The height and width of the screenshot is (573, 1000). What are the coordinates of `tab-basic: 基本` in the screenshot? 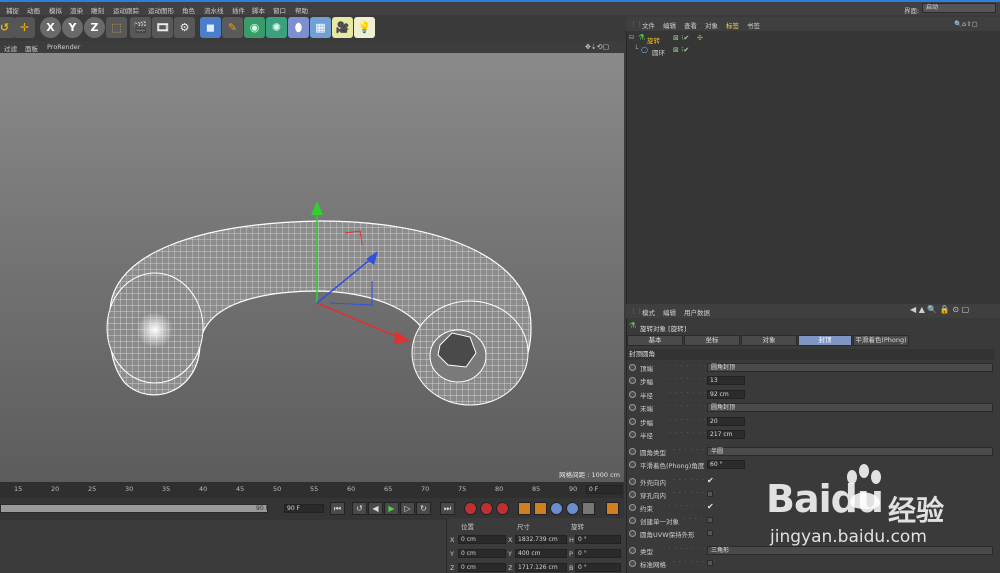 It's located at (655, 340).